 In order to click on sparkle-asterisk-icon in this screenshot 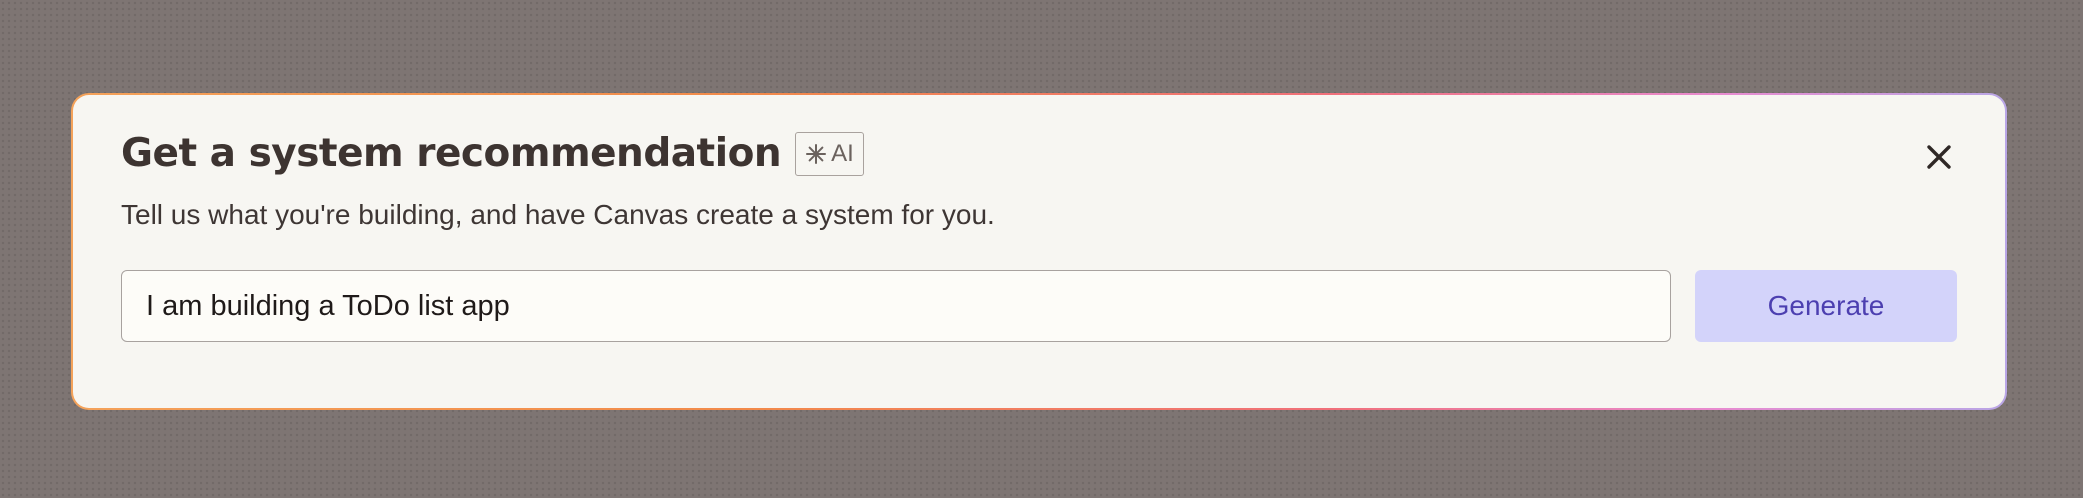, I will do `click(816, 154)`.